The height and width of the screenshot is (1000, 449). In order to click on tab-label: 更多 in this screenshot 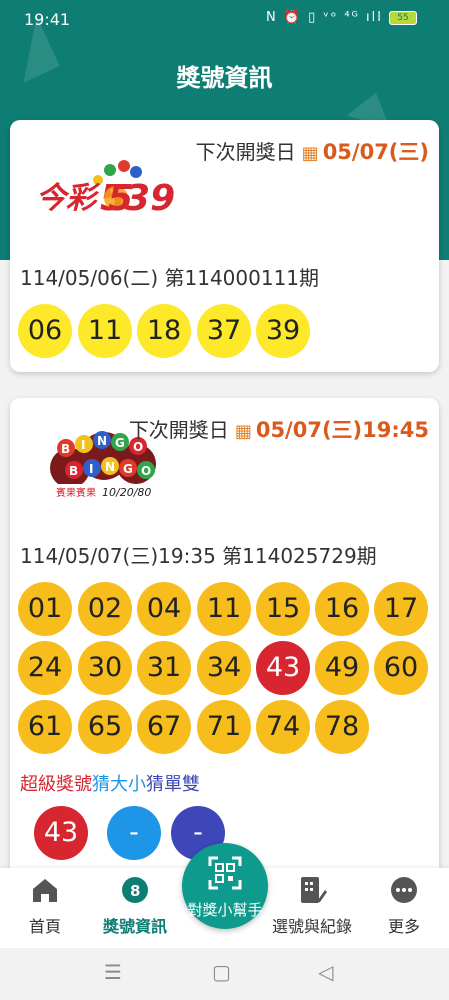, I will do `click(403, 926)`.